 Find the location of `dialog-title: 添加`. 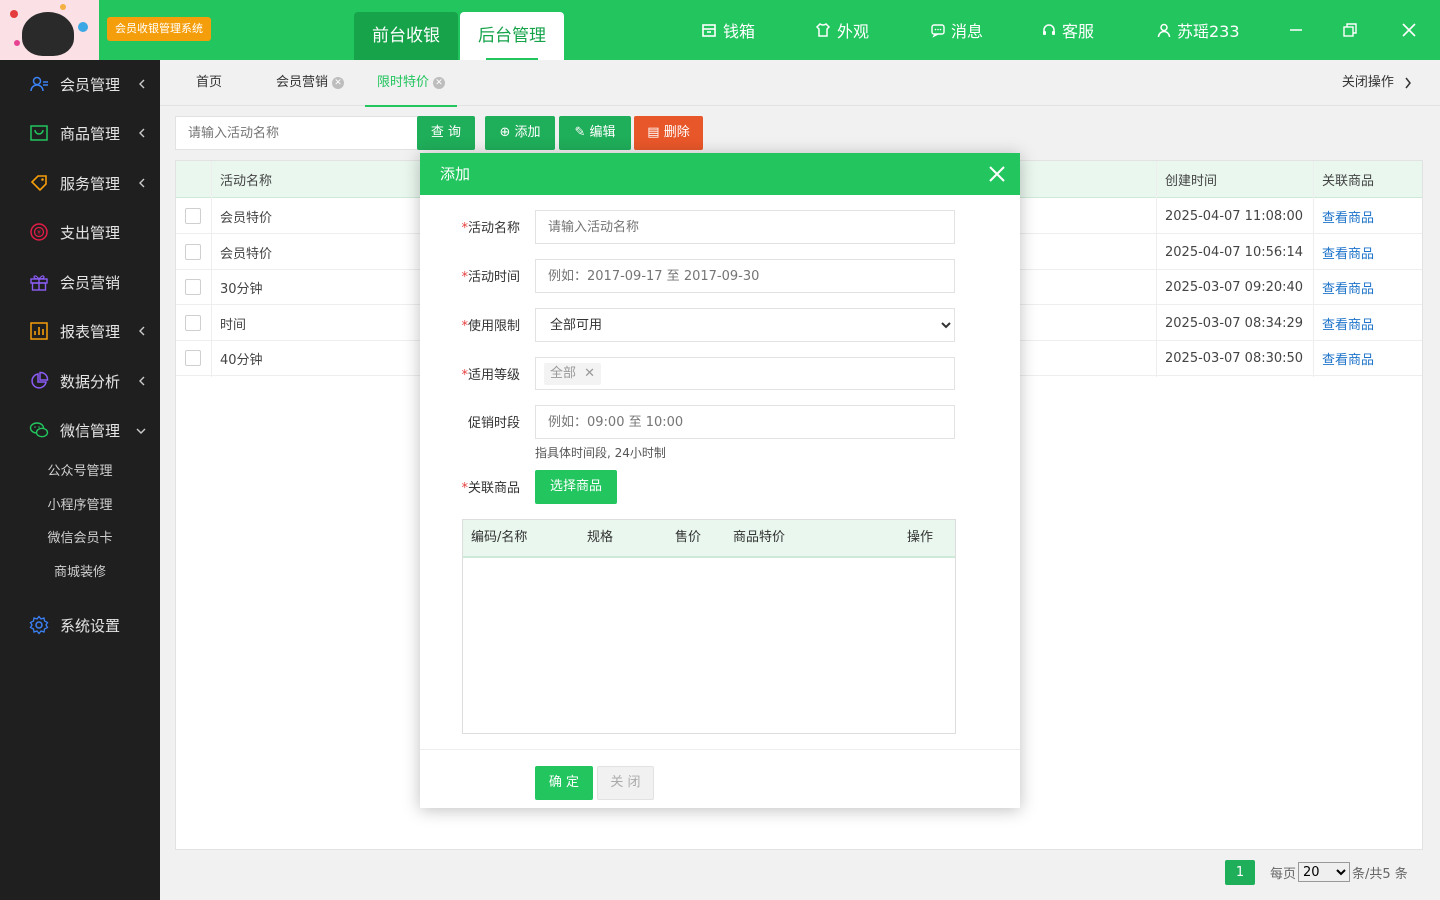

dialog-title: 添加 is located at coordinates (455, 174).